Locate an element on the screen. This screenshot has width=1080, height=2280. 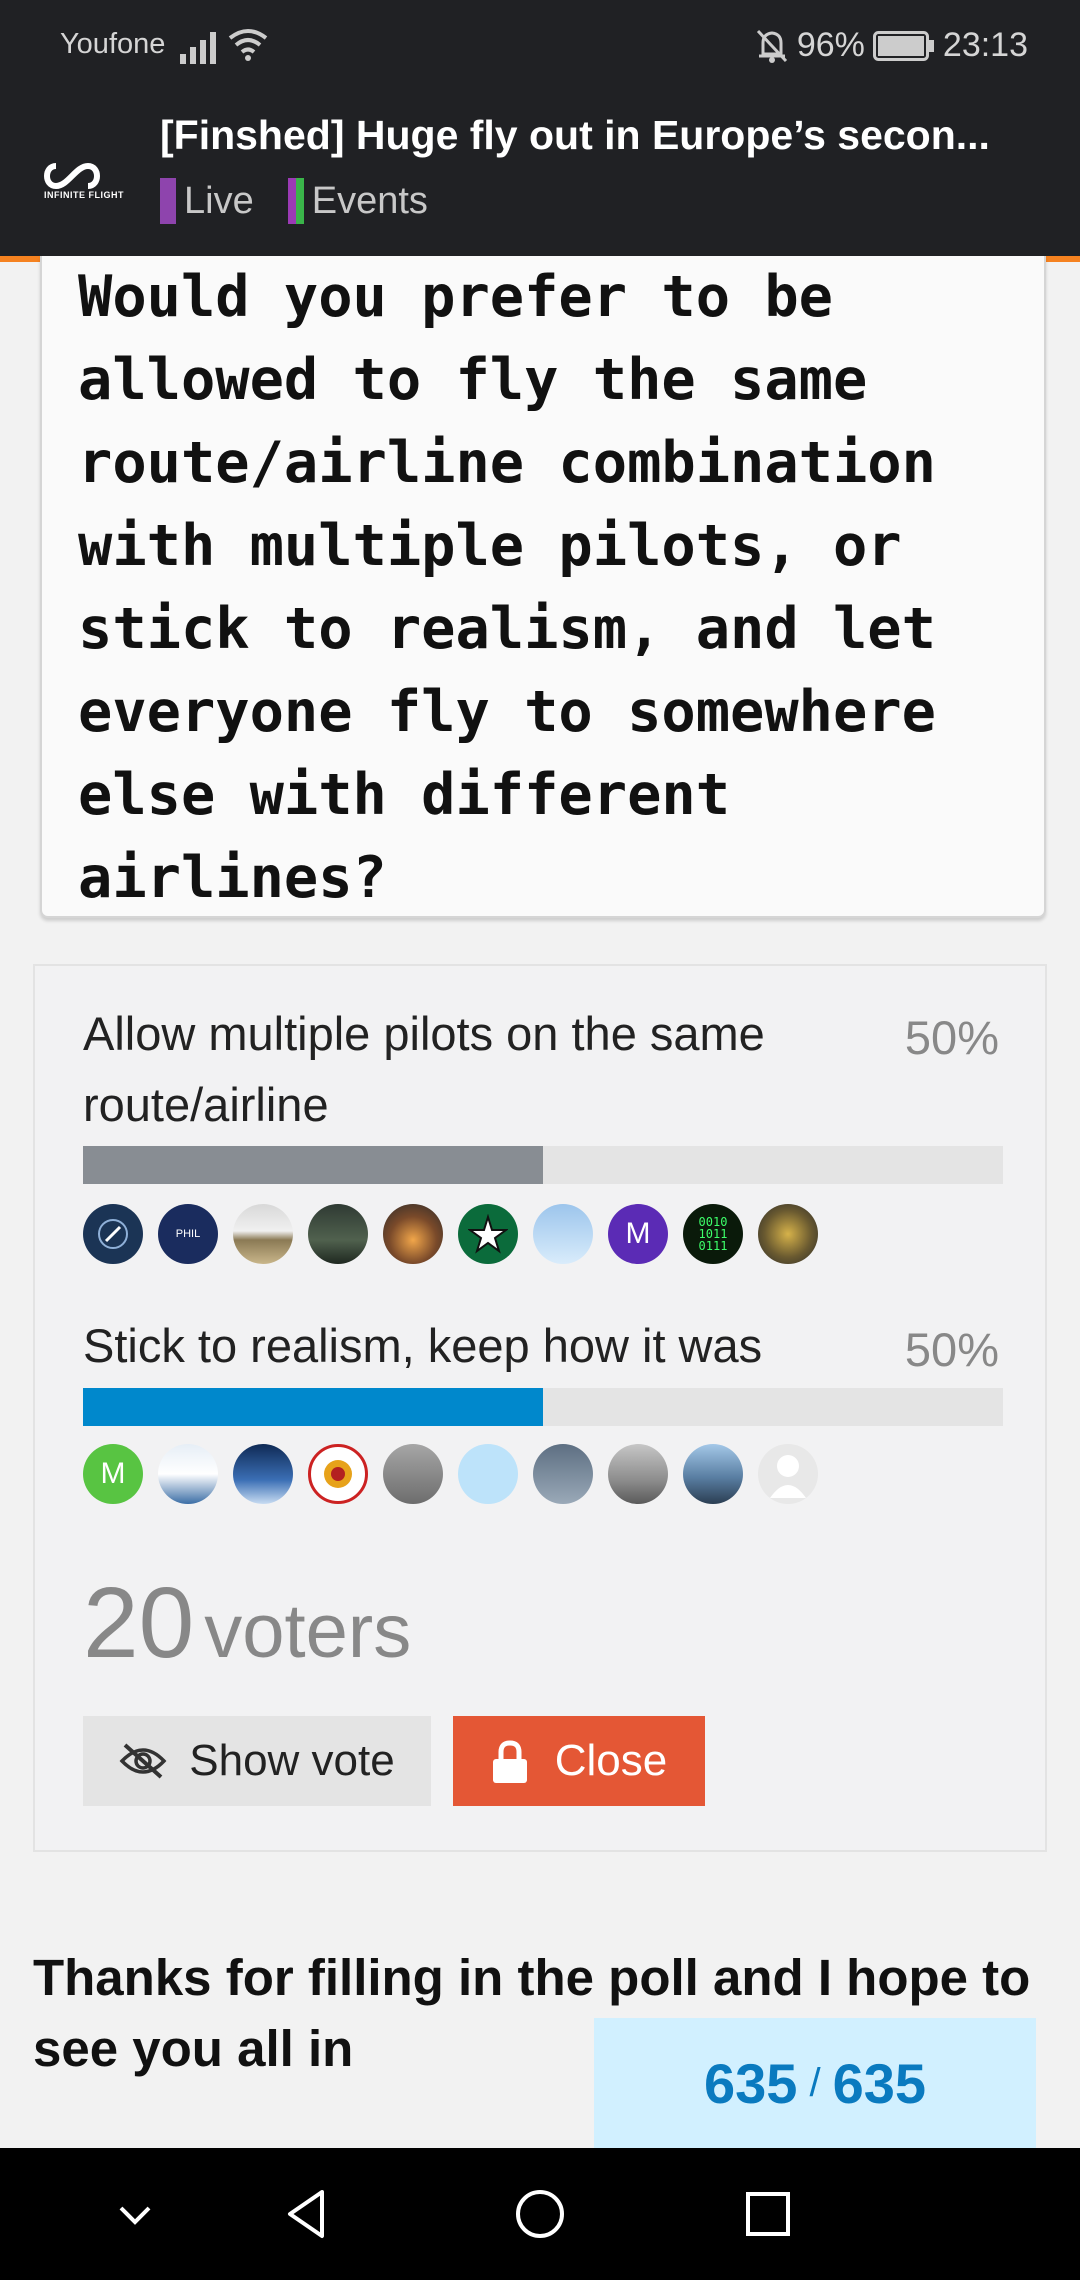
battery-icon is located at coordinates (903, 45).